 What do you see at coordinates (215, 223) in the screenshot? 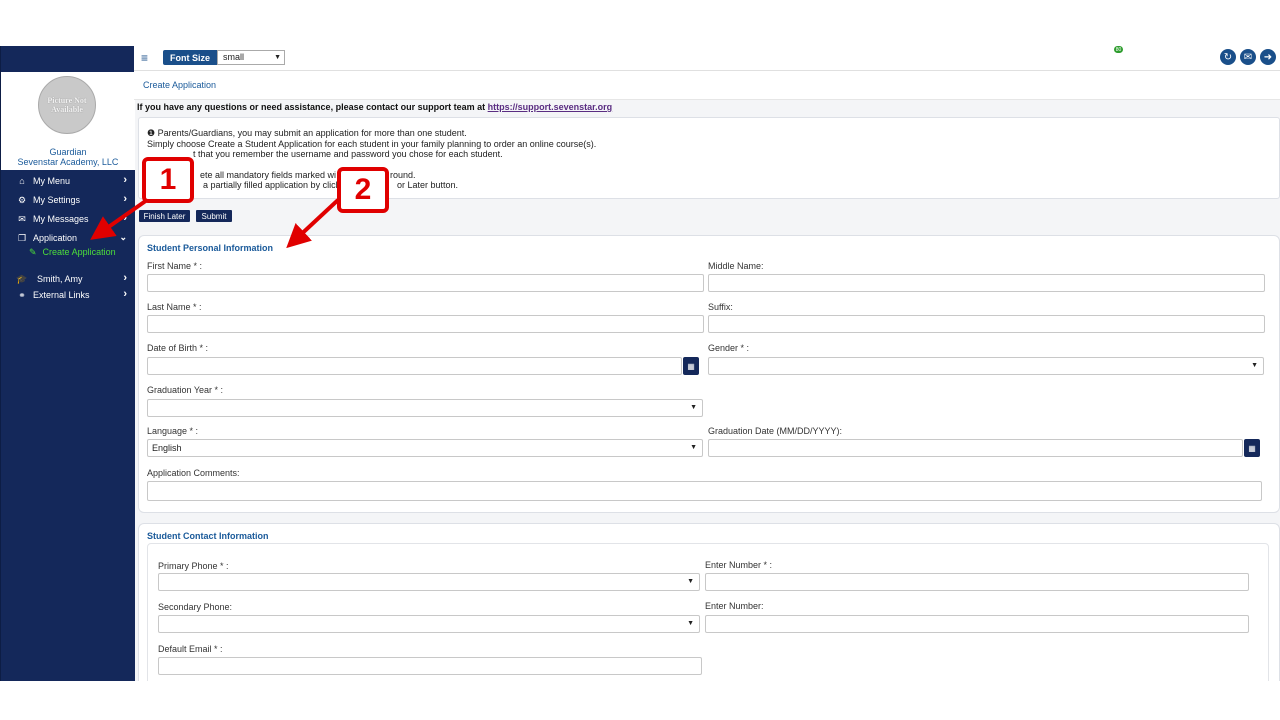
I see `annotation-overlay` at bounding box center [215, 223].